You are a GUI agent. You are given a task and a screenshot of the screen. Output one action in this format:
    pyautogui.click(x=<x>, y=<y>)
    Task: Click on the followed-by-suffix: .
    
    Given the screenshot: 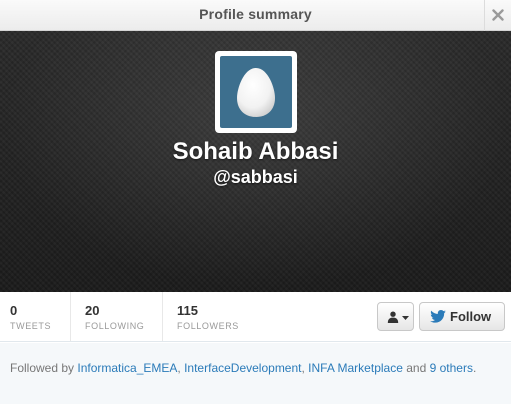 What is the action you would take?
    pyautogui.click(x=474, y=368)
    